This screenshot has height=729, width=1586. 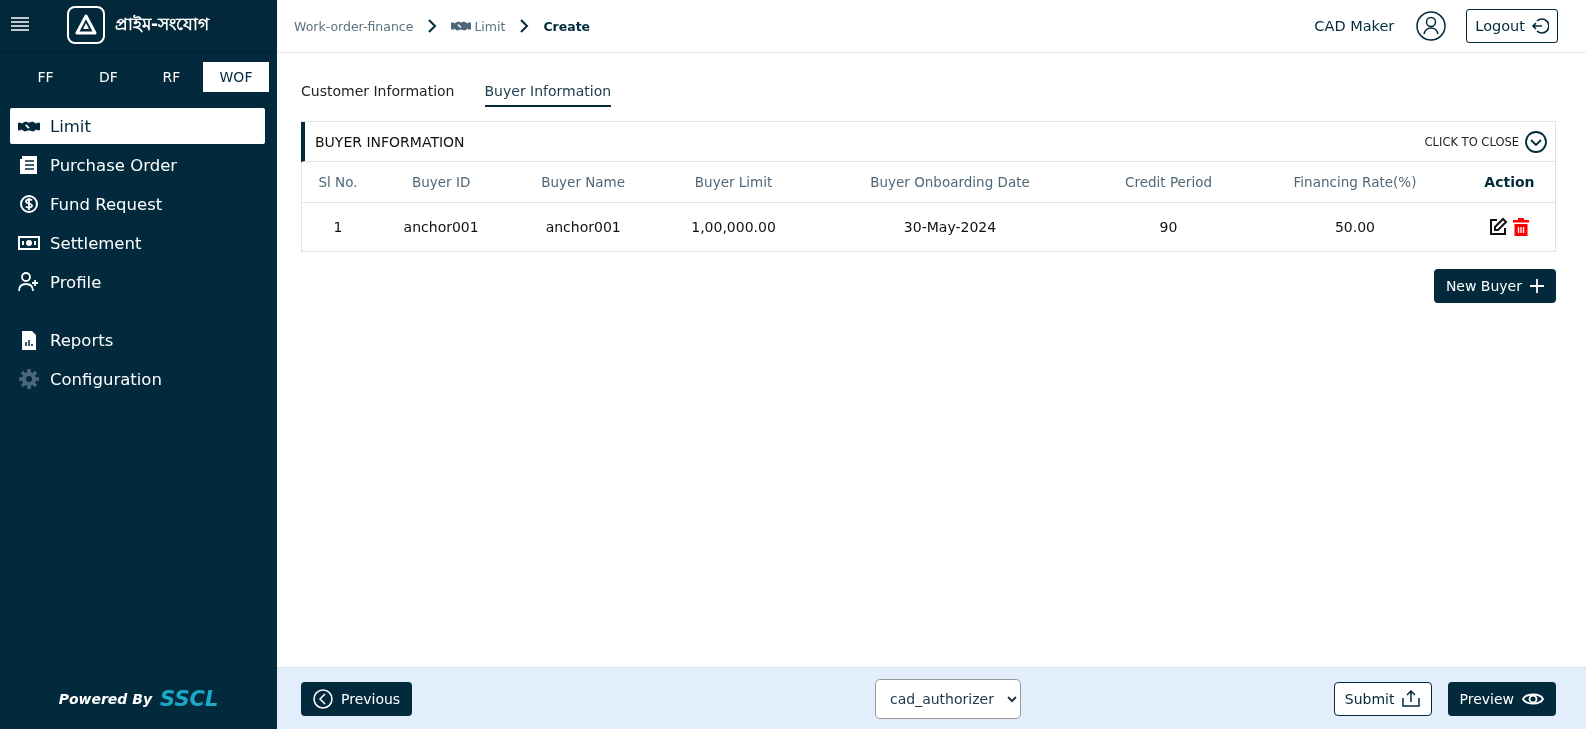 What do you see at coordinates (1540, 26) in the screenshot?
I see `logout-icon` at bounding box center [1540, 26].